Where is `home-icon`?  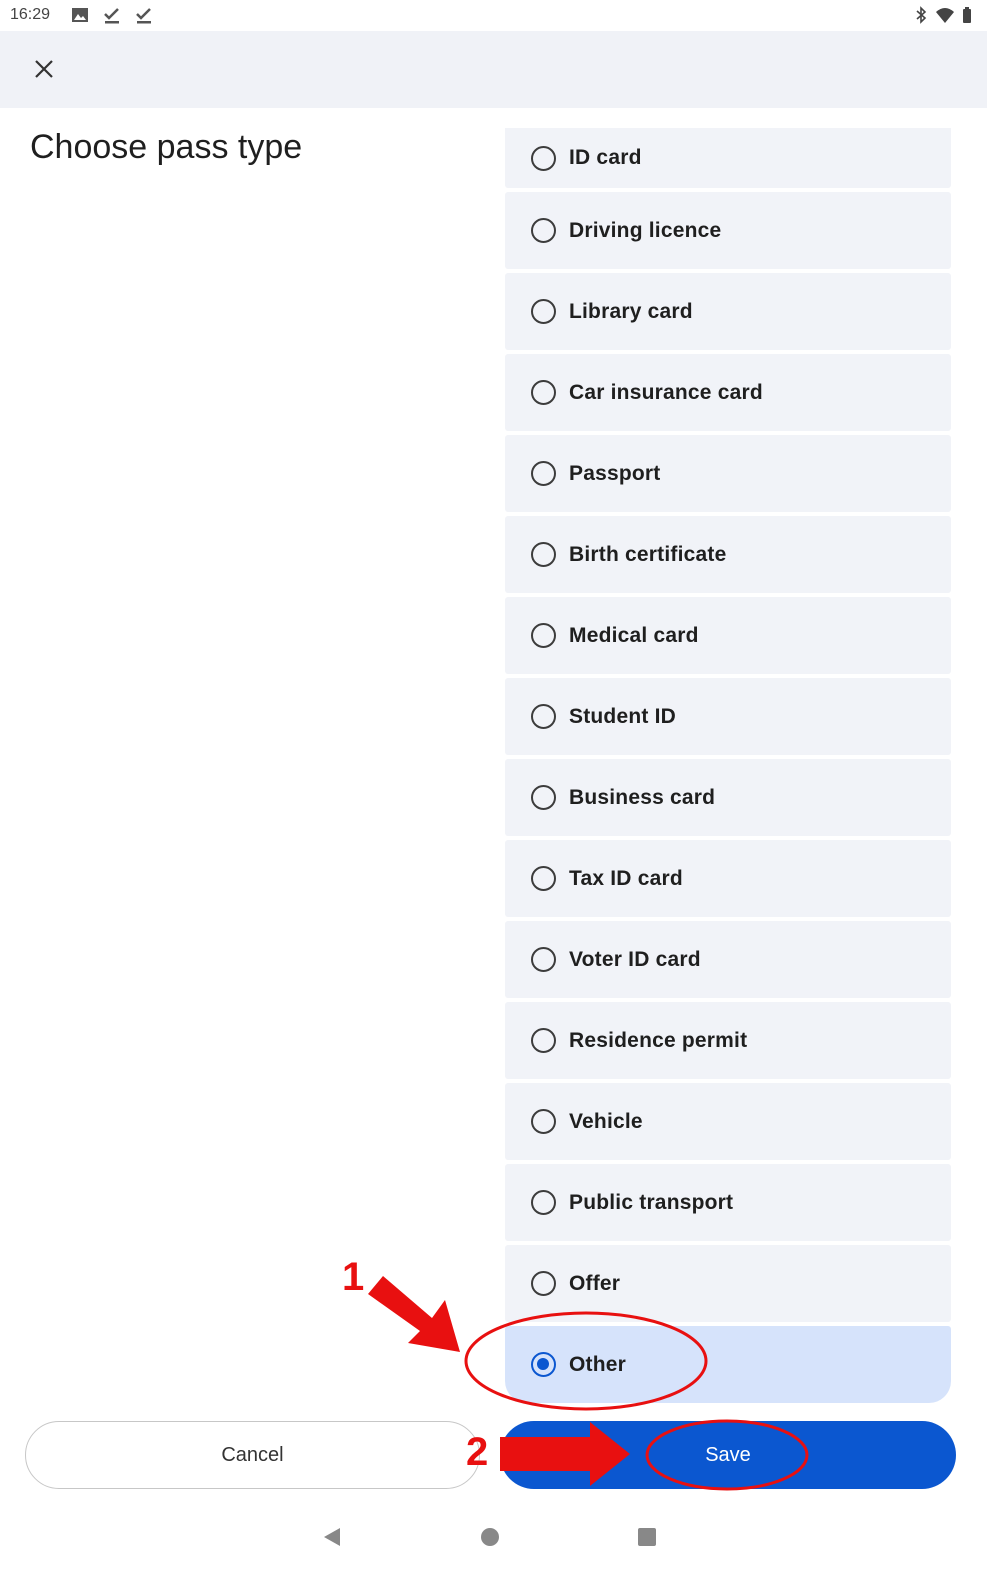 home-icon is located at coordinates (490, 1537).